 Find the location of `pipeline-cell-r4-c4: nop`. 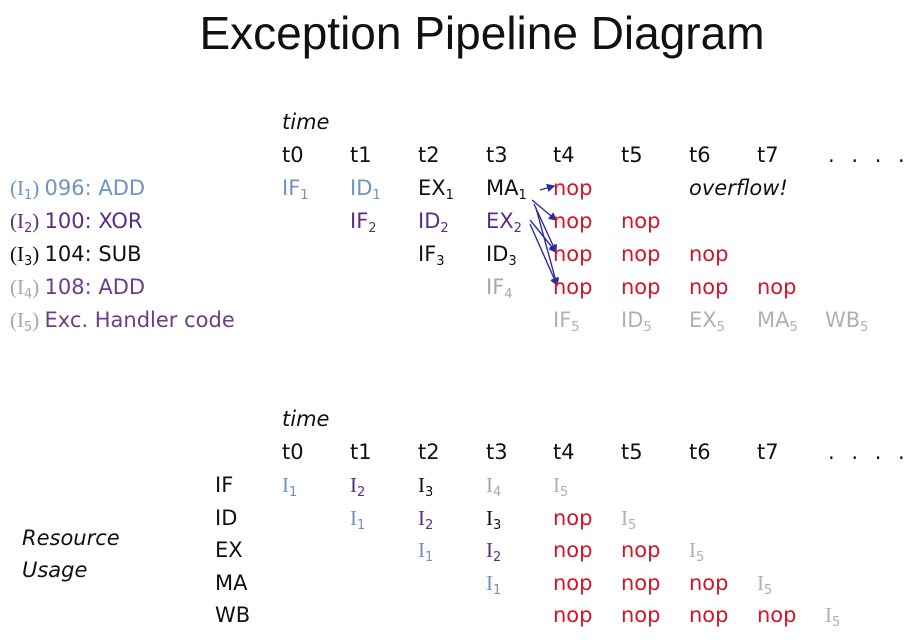

pipeline-cell-r4-c4: nop is located at coordinates (573, 287).